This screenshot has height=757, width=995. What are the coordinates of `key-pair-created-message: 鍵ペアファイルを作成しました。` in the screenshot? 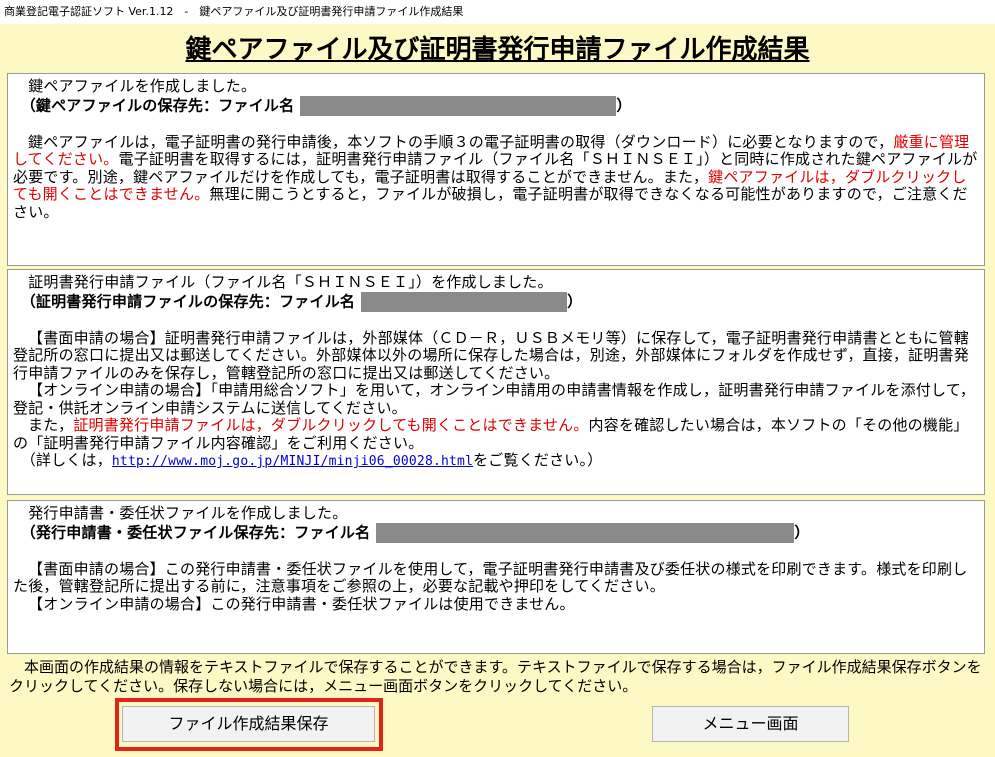 It's located at (135, 86).